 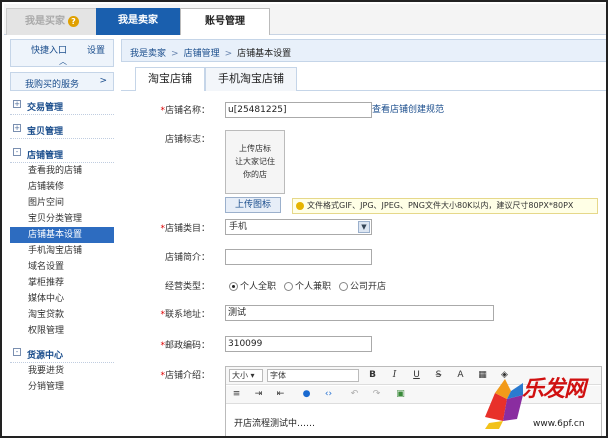 I want to click on sidebar-item-image-space: 图片空间, so click(x=62, y=203).